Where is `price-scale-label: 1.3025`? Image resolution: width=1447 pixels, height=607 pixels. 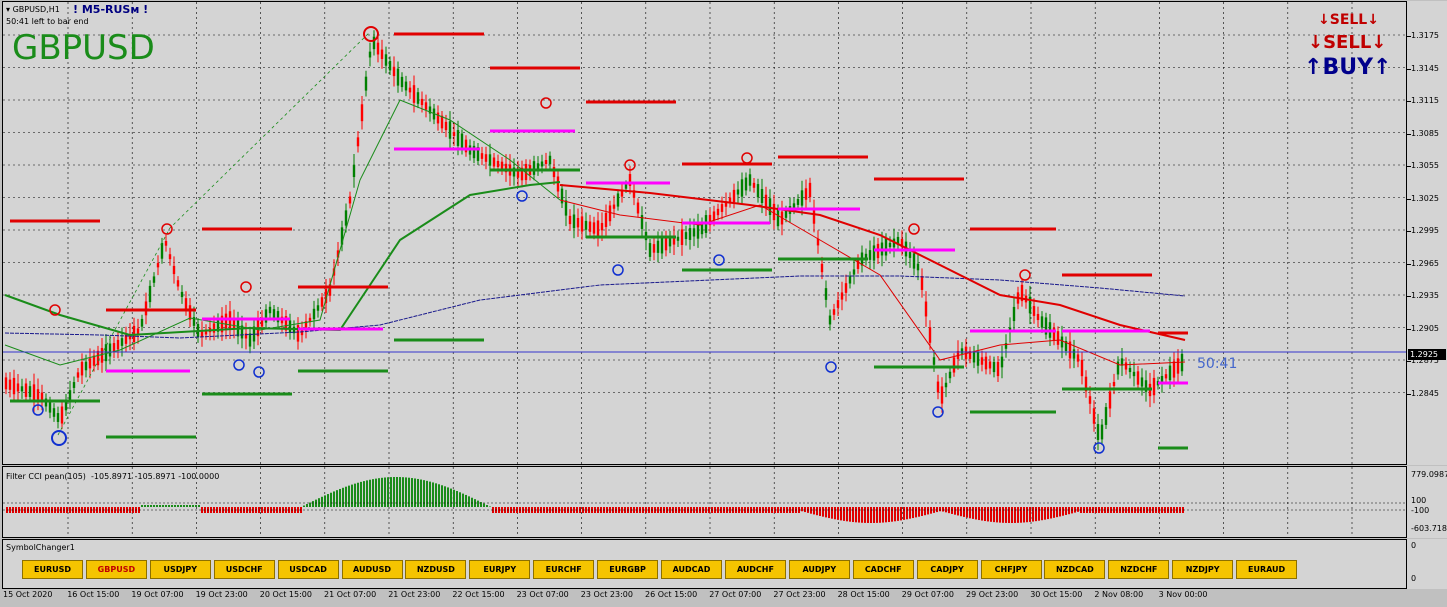
price-scale-label: 1.3025 is located at coordinates (1425, 198).